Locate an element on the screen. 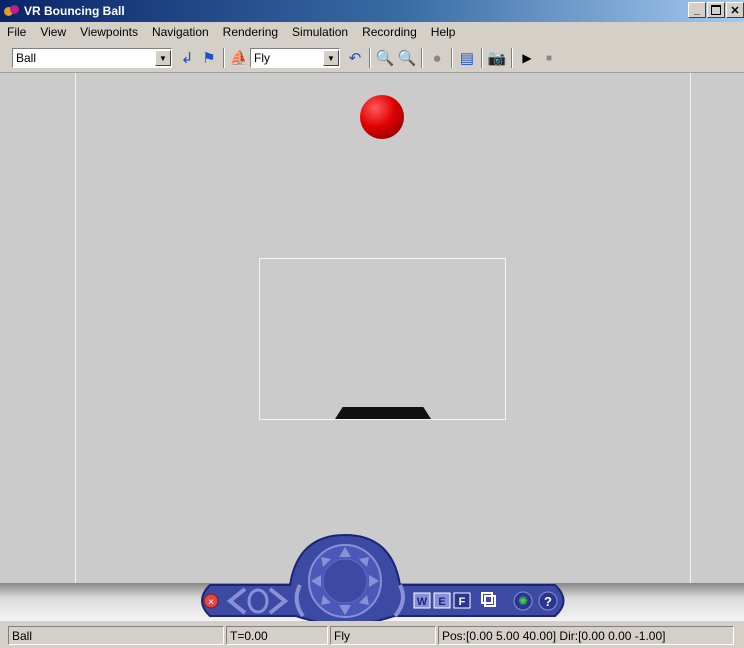  title-bar: VR Bouncing Ball _ ✕ is located at coordinates (372, 11).